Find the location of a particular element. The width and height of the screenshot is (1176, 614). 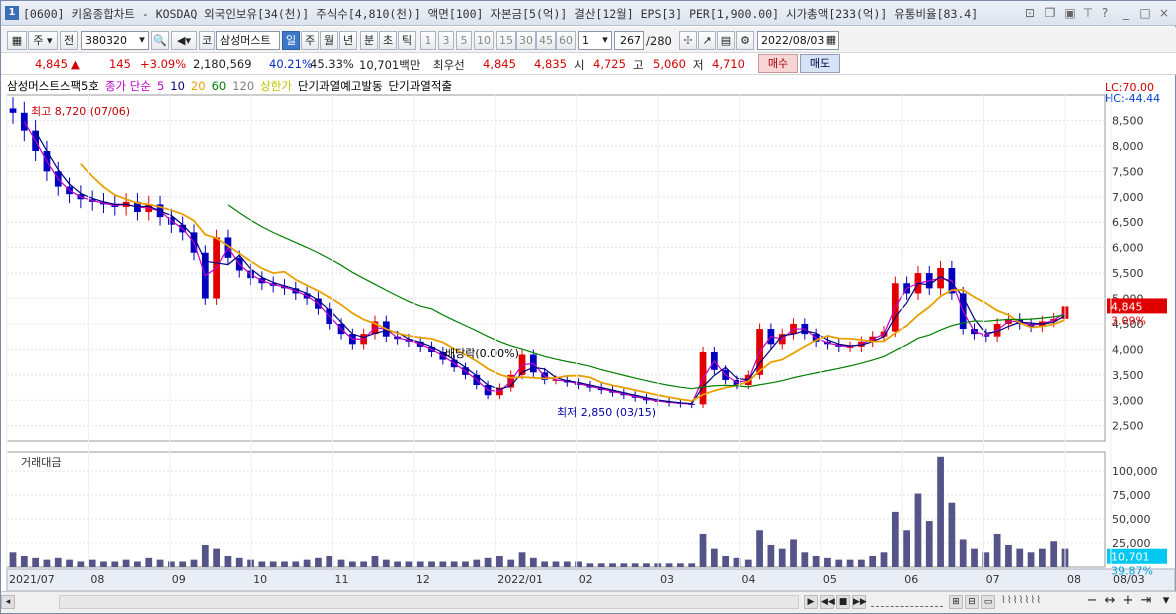

low-label: 저 is located at coordinates (698, 65).